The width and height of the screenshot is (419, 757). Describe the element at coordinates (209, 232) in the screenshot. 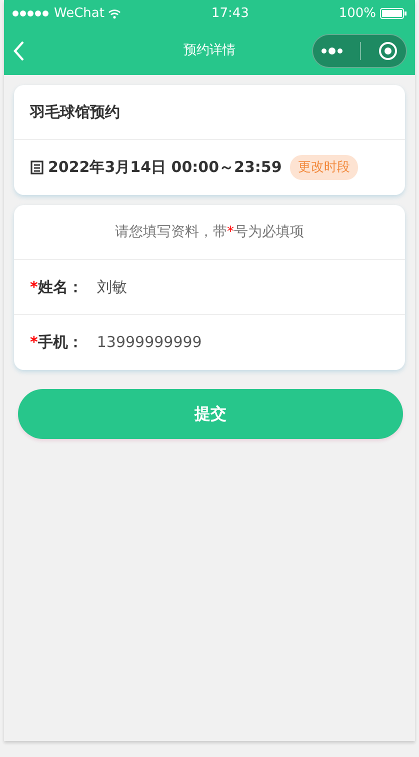

I see `required-notice: 请您填写资料，带*号为必填项` at that location.